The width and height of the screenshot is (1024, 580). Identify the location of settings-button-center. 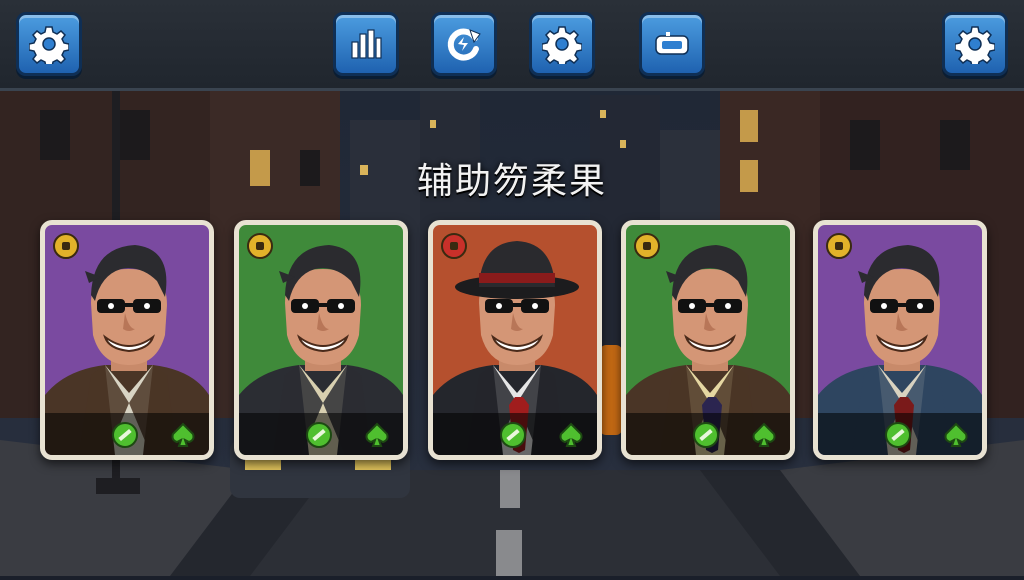
(562, 44).